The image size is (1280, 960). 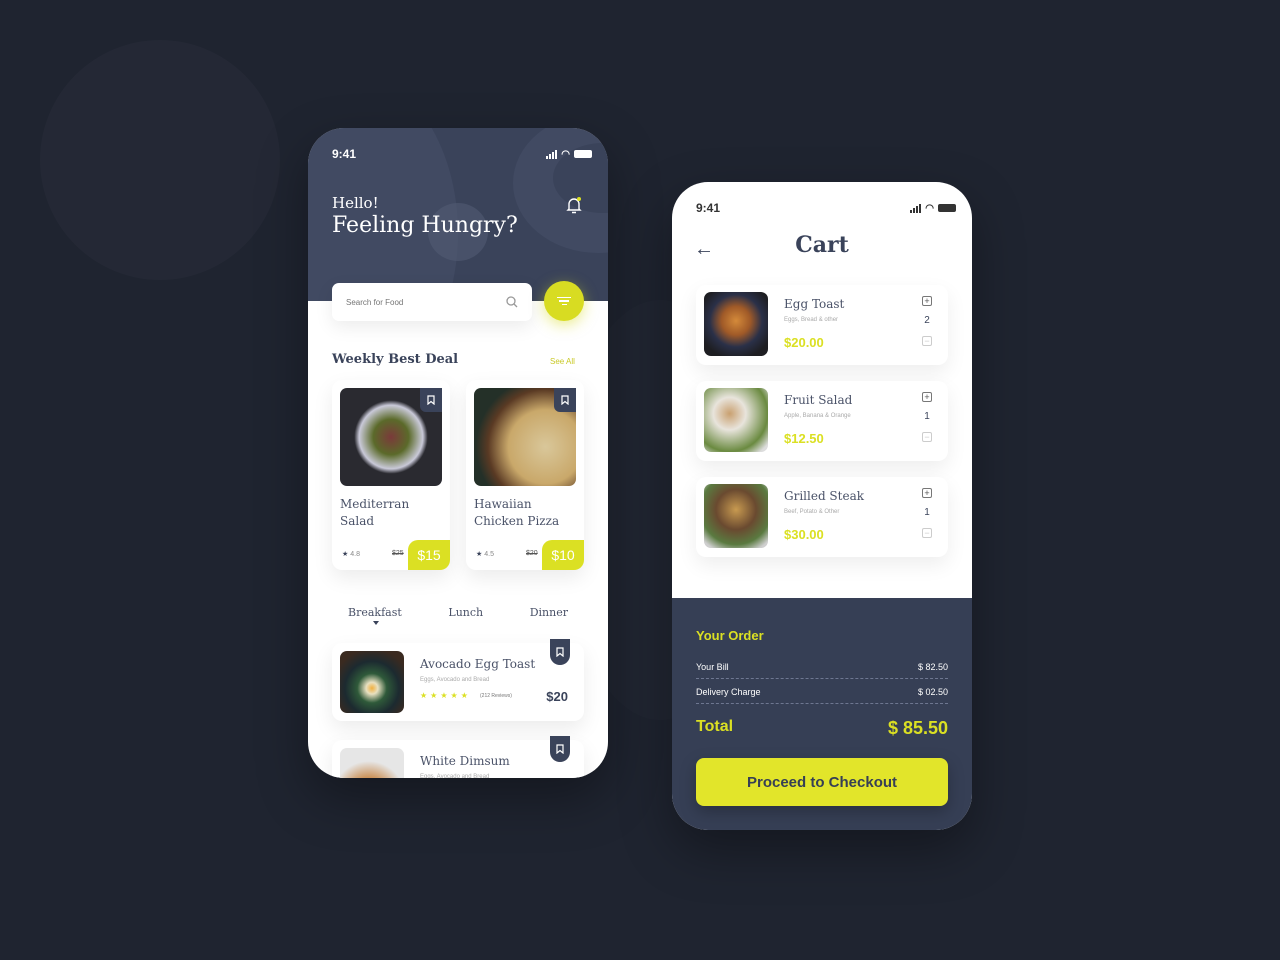 What do you see at coordinates (375, 512) in the screenshot?
I see `deal-name: Mediterran Salad` at bounding box center [375, 512].